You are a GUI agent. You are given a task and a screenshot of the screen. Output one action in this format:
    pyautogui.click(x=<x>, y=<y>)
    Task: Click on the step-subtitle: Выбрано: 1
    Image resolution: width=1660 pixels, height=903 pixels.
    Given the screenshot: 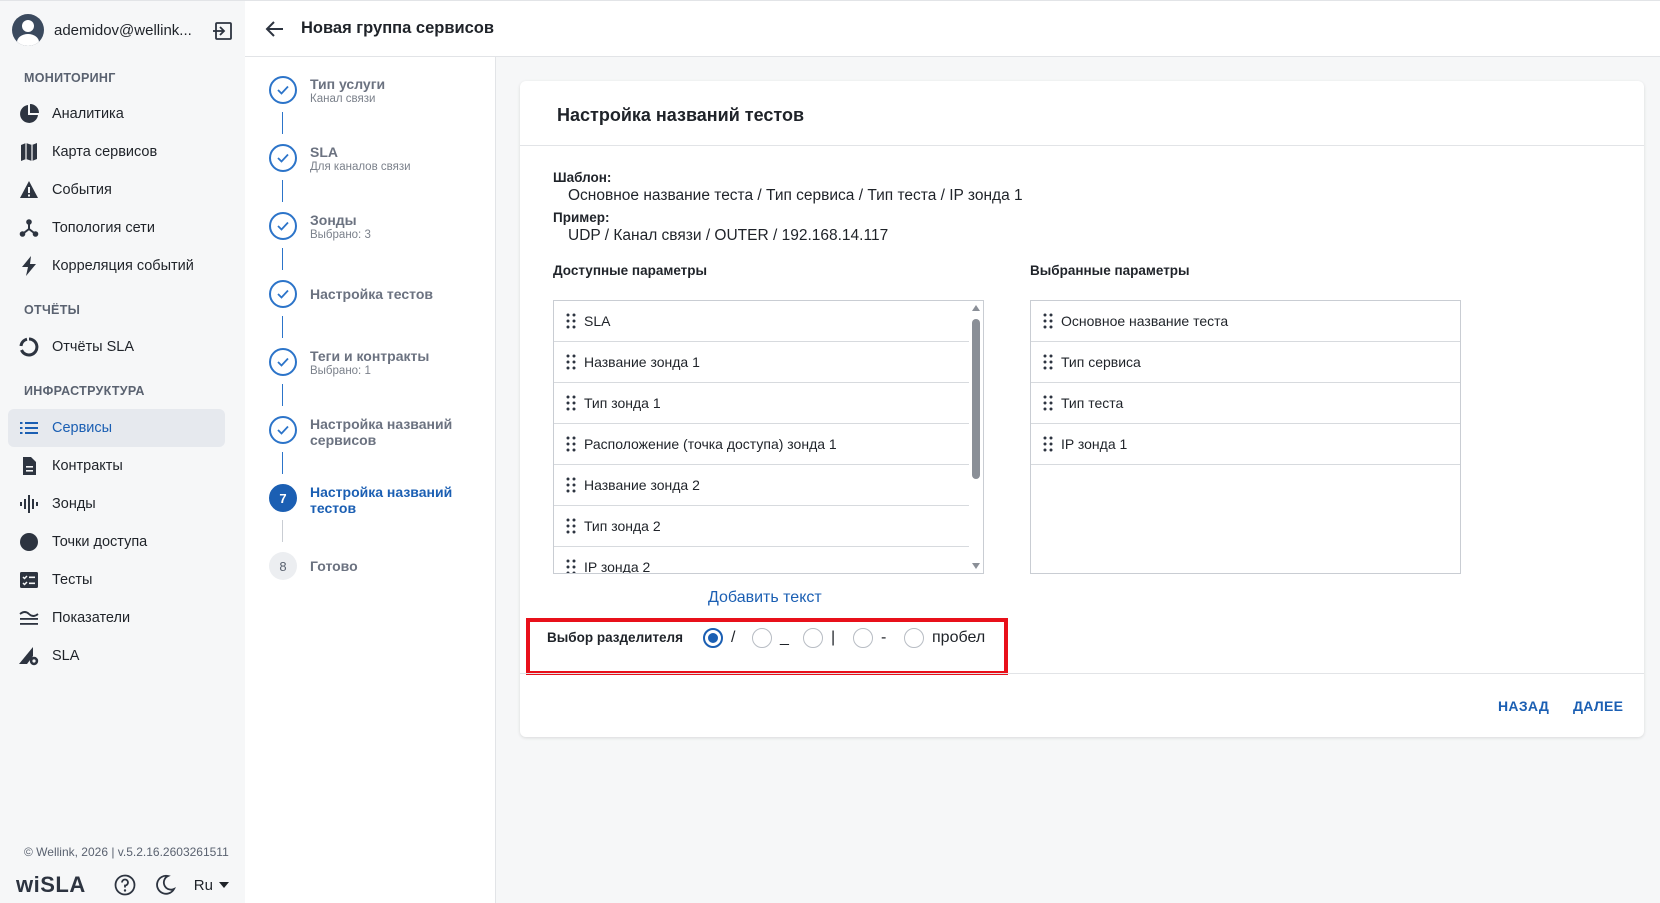 What is the action you would take?
    pyautogui.click(x=340, y=371)
    